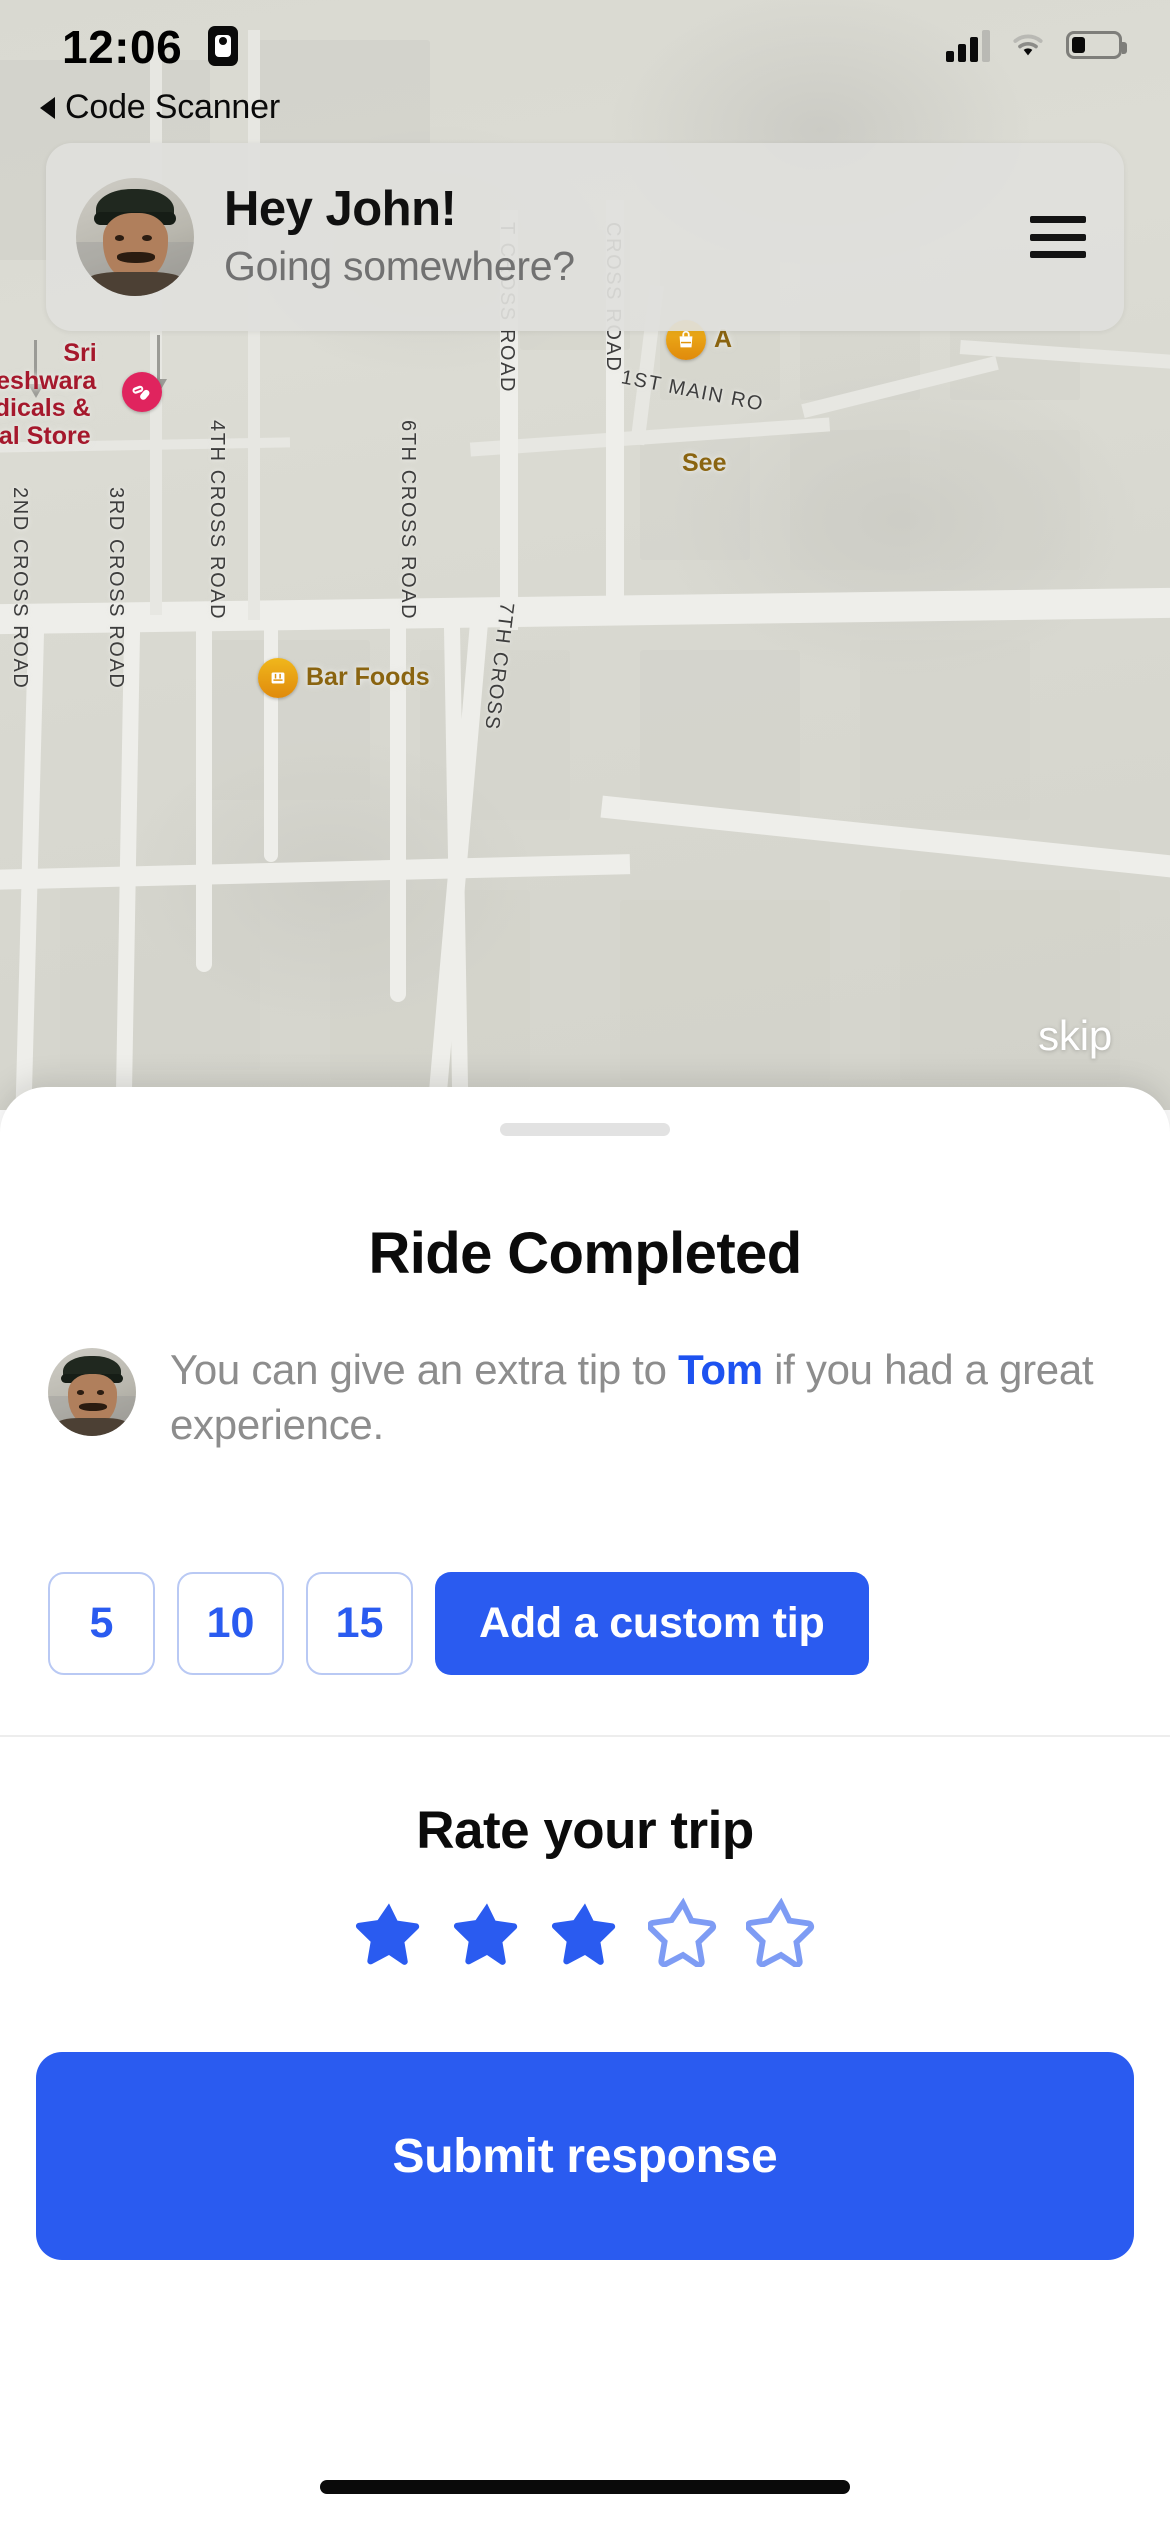 This screenshot has width=1170, height=2532. What do you see at coordinates (399, 265) in the screenshot?
I see `greeting-subtitle: Going somewhere?` at bounding box center [399, 265].